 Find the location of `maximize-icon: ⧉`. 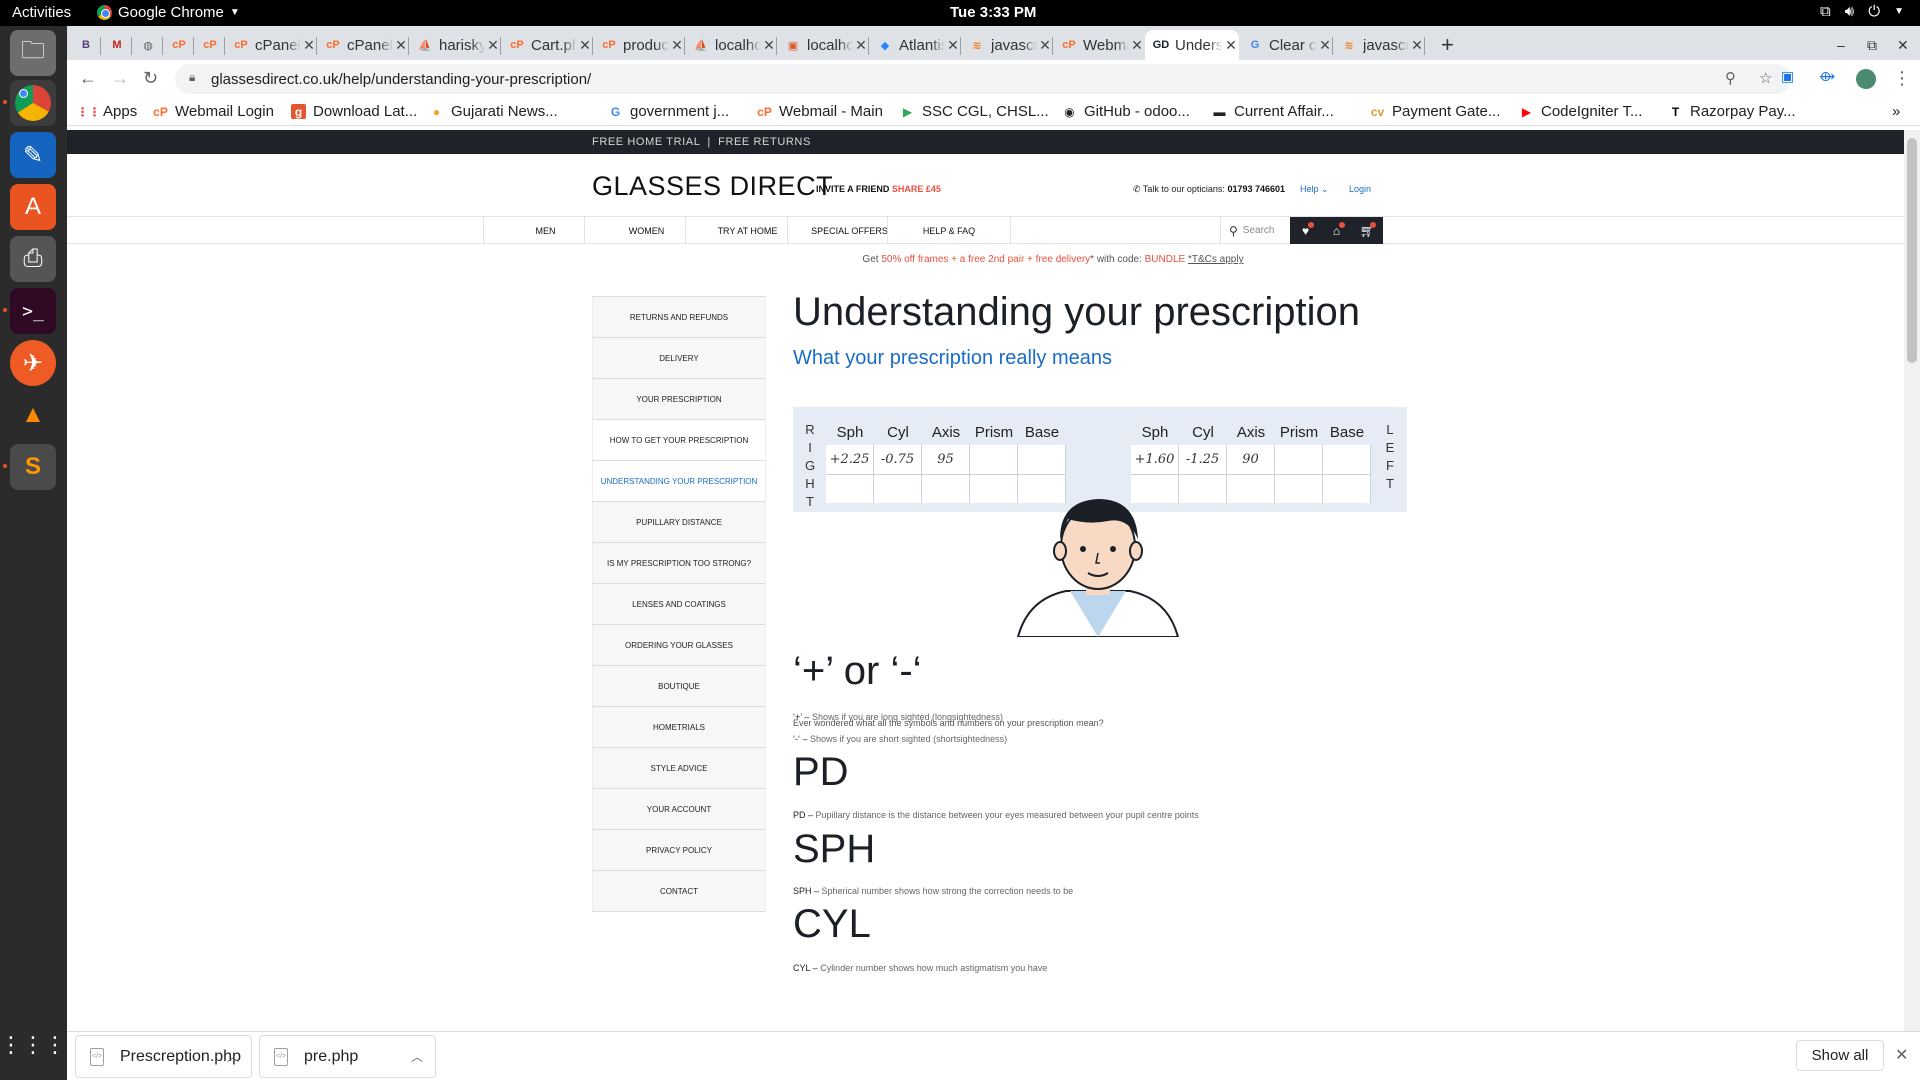

maximize-icon: ⧉ is located at coordinates (1868, 45).